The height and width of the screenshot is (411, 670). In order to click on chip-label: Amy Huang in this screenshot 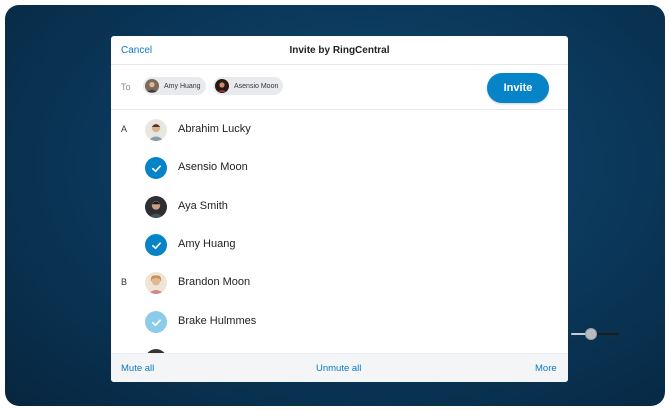, I will do `click(182, 86)`.